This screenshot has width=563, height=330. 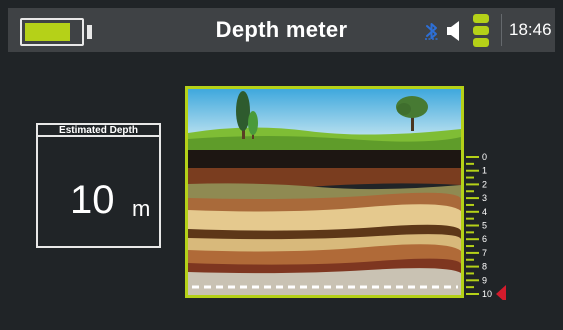 What do you see at coordinates (530, 29) in the screenshot?
I see `clock: 18:46` at bounding box center [530, 29].